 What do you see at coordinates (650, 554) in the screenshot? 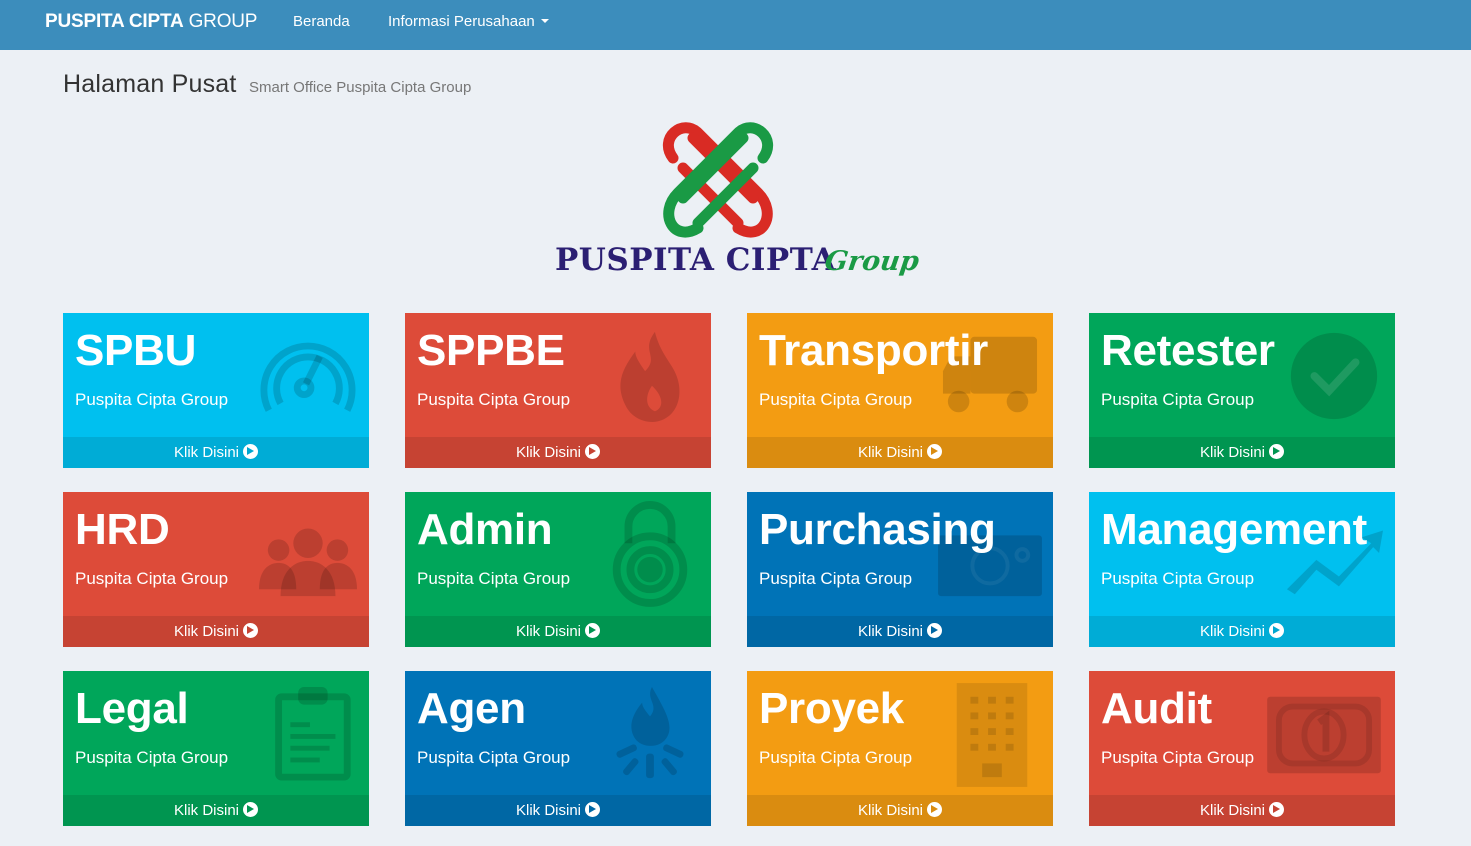
I see `lock-icon` at bounding box center [650, 554].